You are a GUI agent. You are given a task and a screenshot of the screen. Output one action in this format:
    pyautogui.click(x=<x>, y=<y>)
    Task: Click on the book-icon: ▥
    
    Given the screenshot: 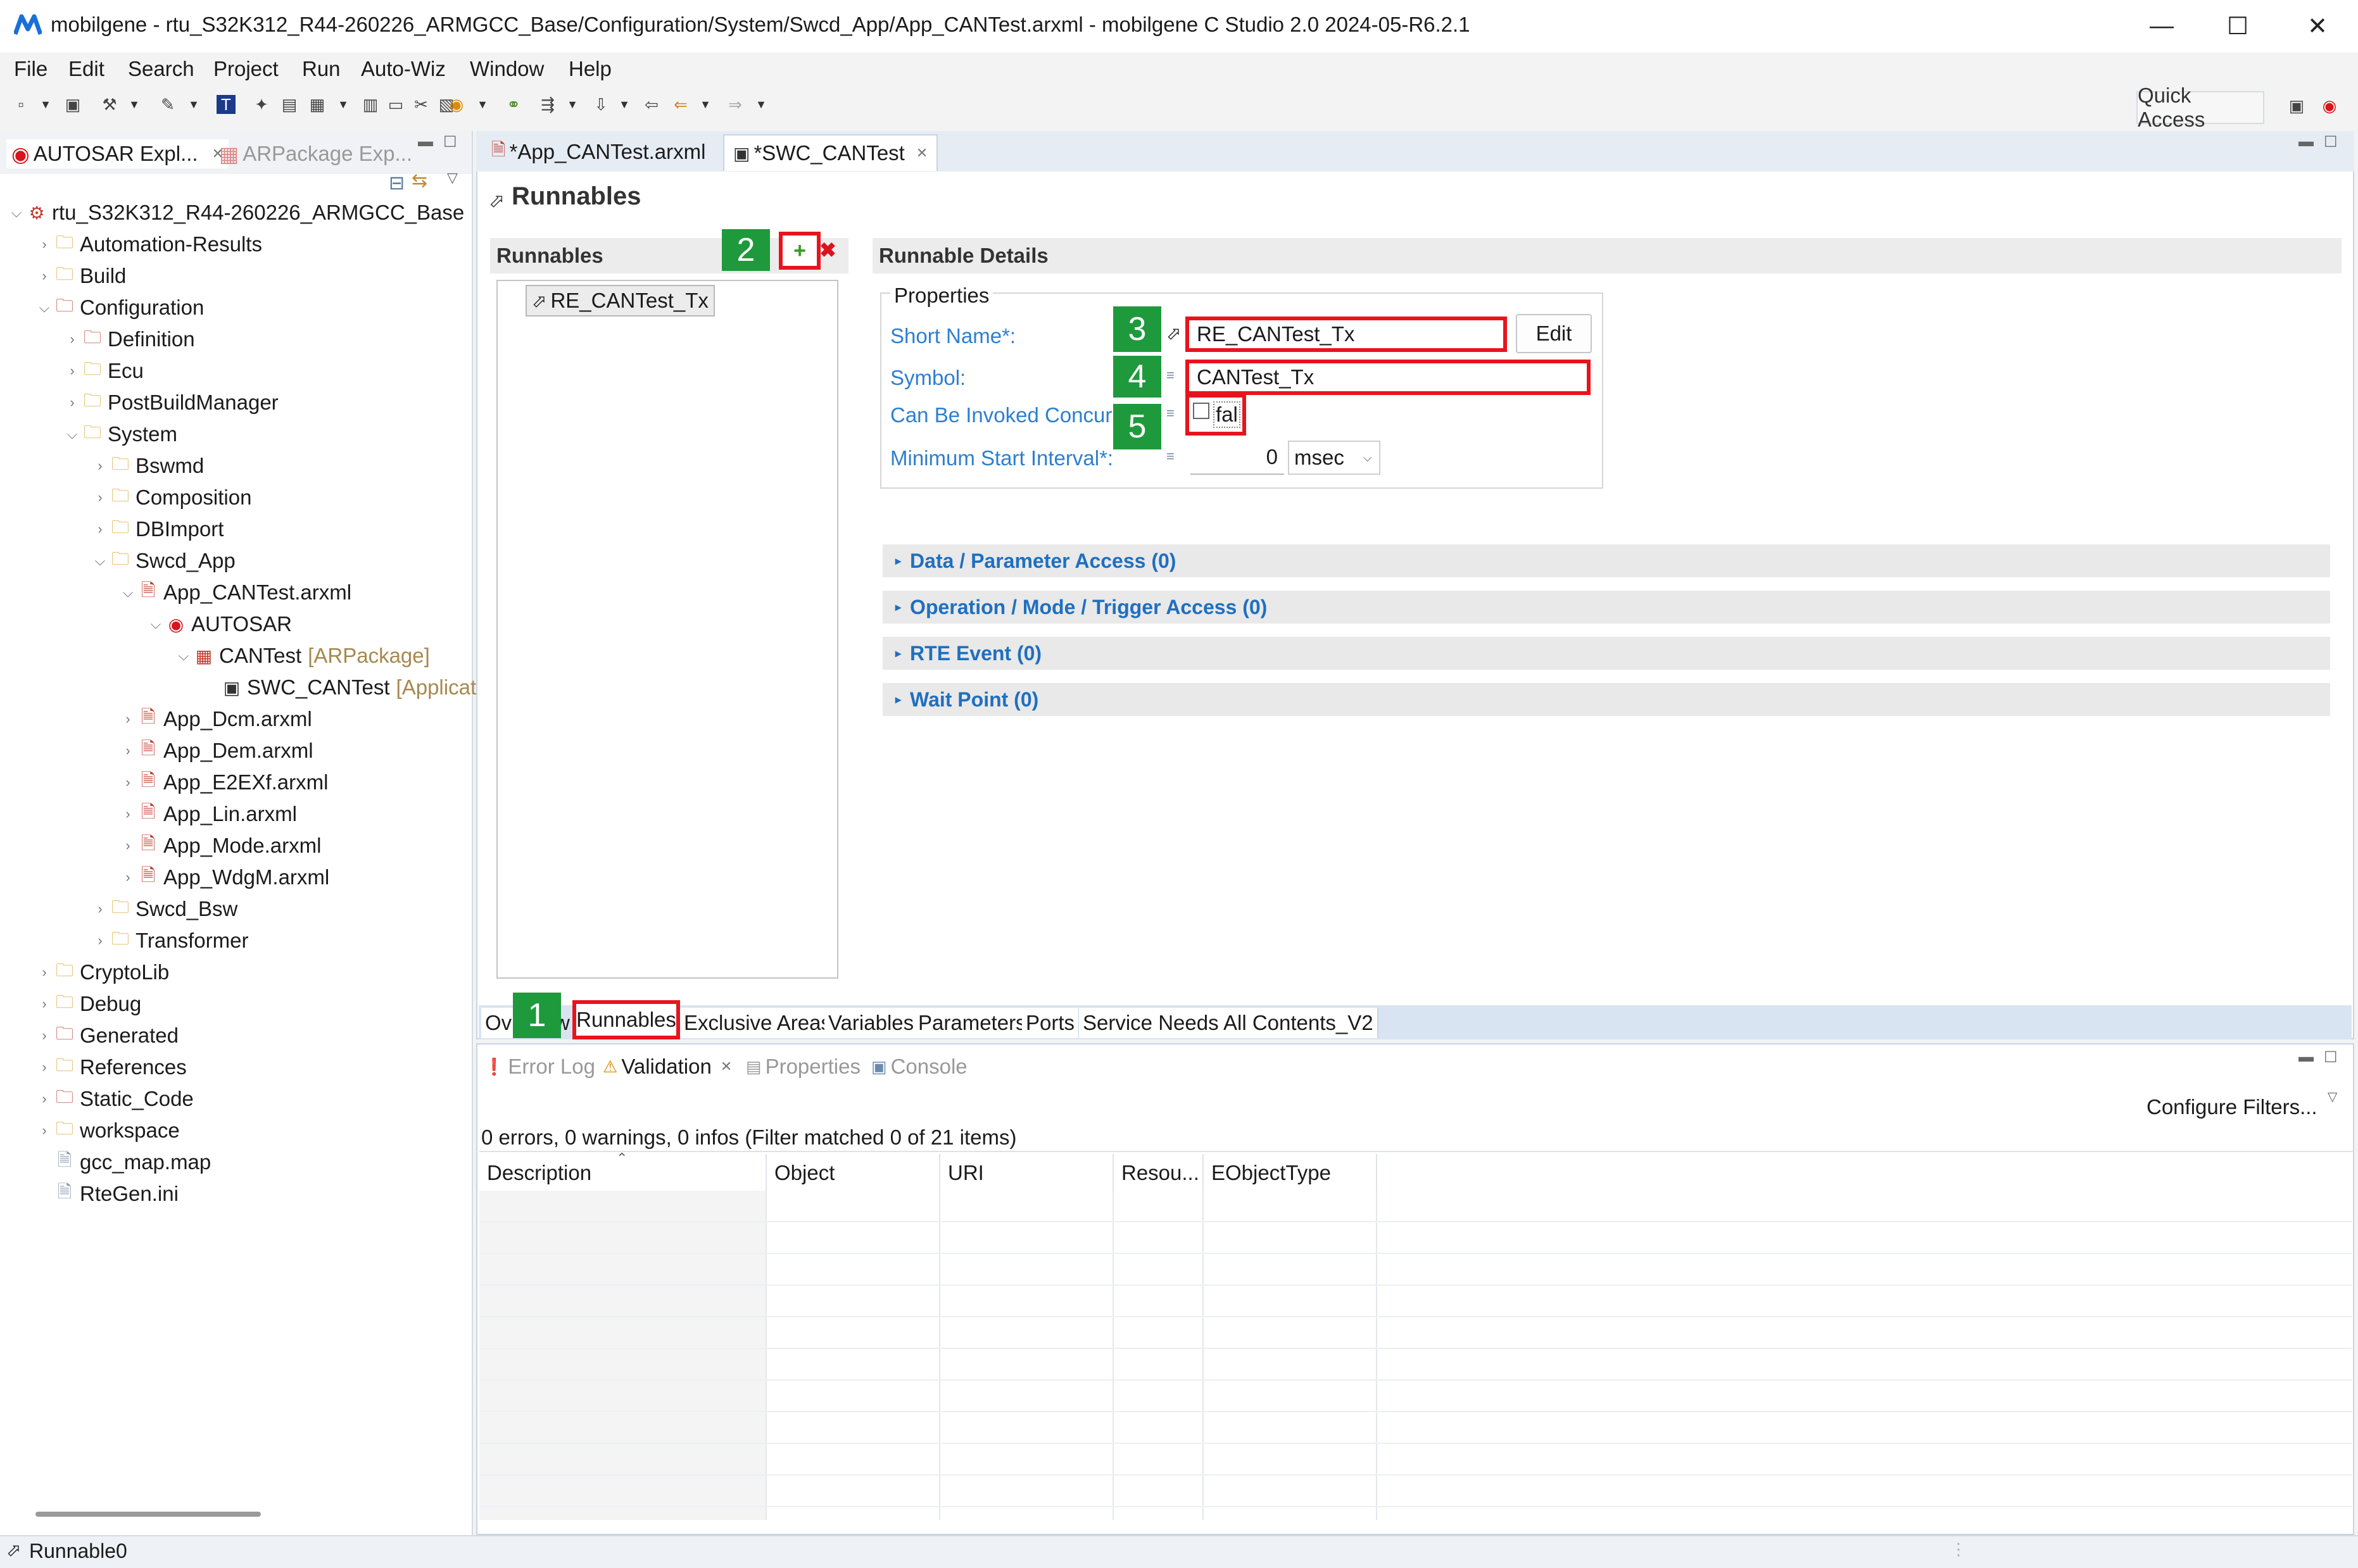 What is the action you would take?
    pyautogui.click(x=370, y=104)
    